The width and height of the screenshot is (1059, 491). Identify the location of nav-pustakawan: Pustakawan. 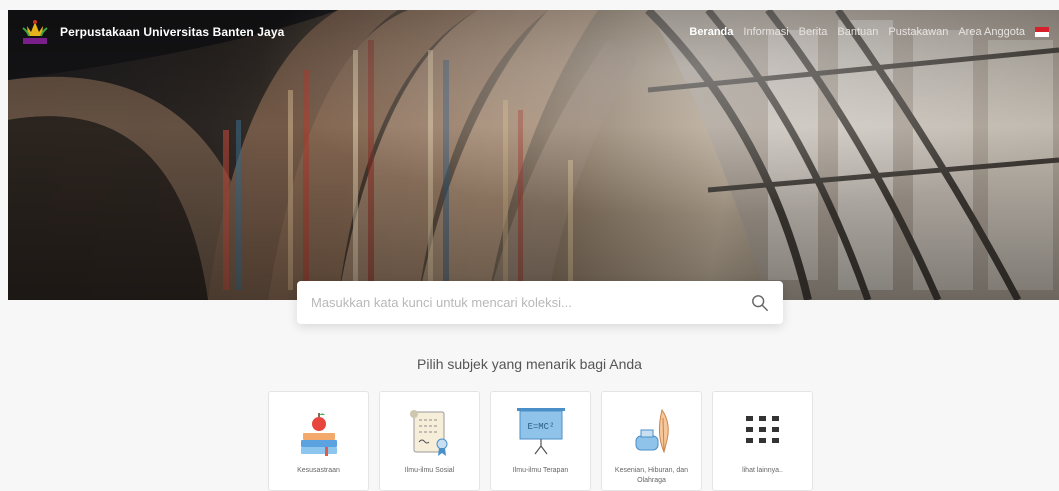
(918, 32).